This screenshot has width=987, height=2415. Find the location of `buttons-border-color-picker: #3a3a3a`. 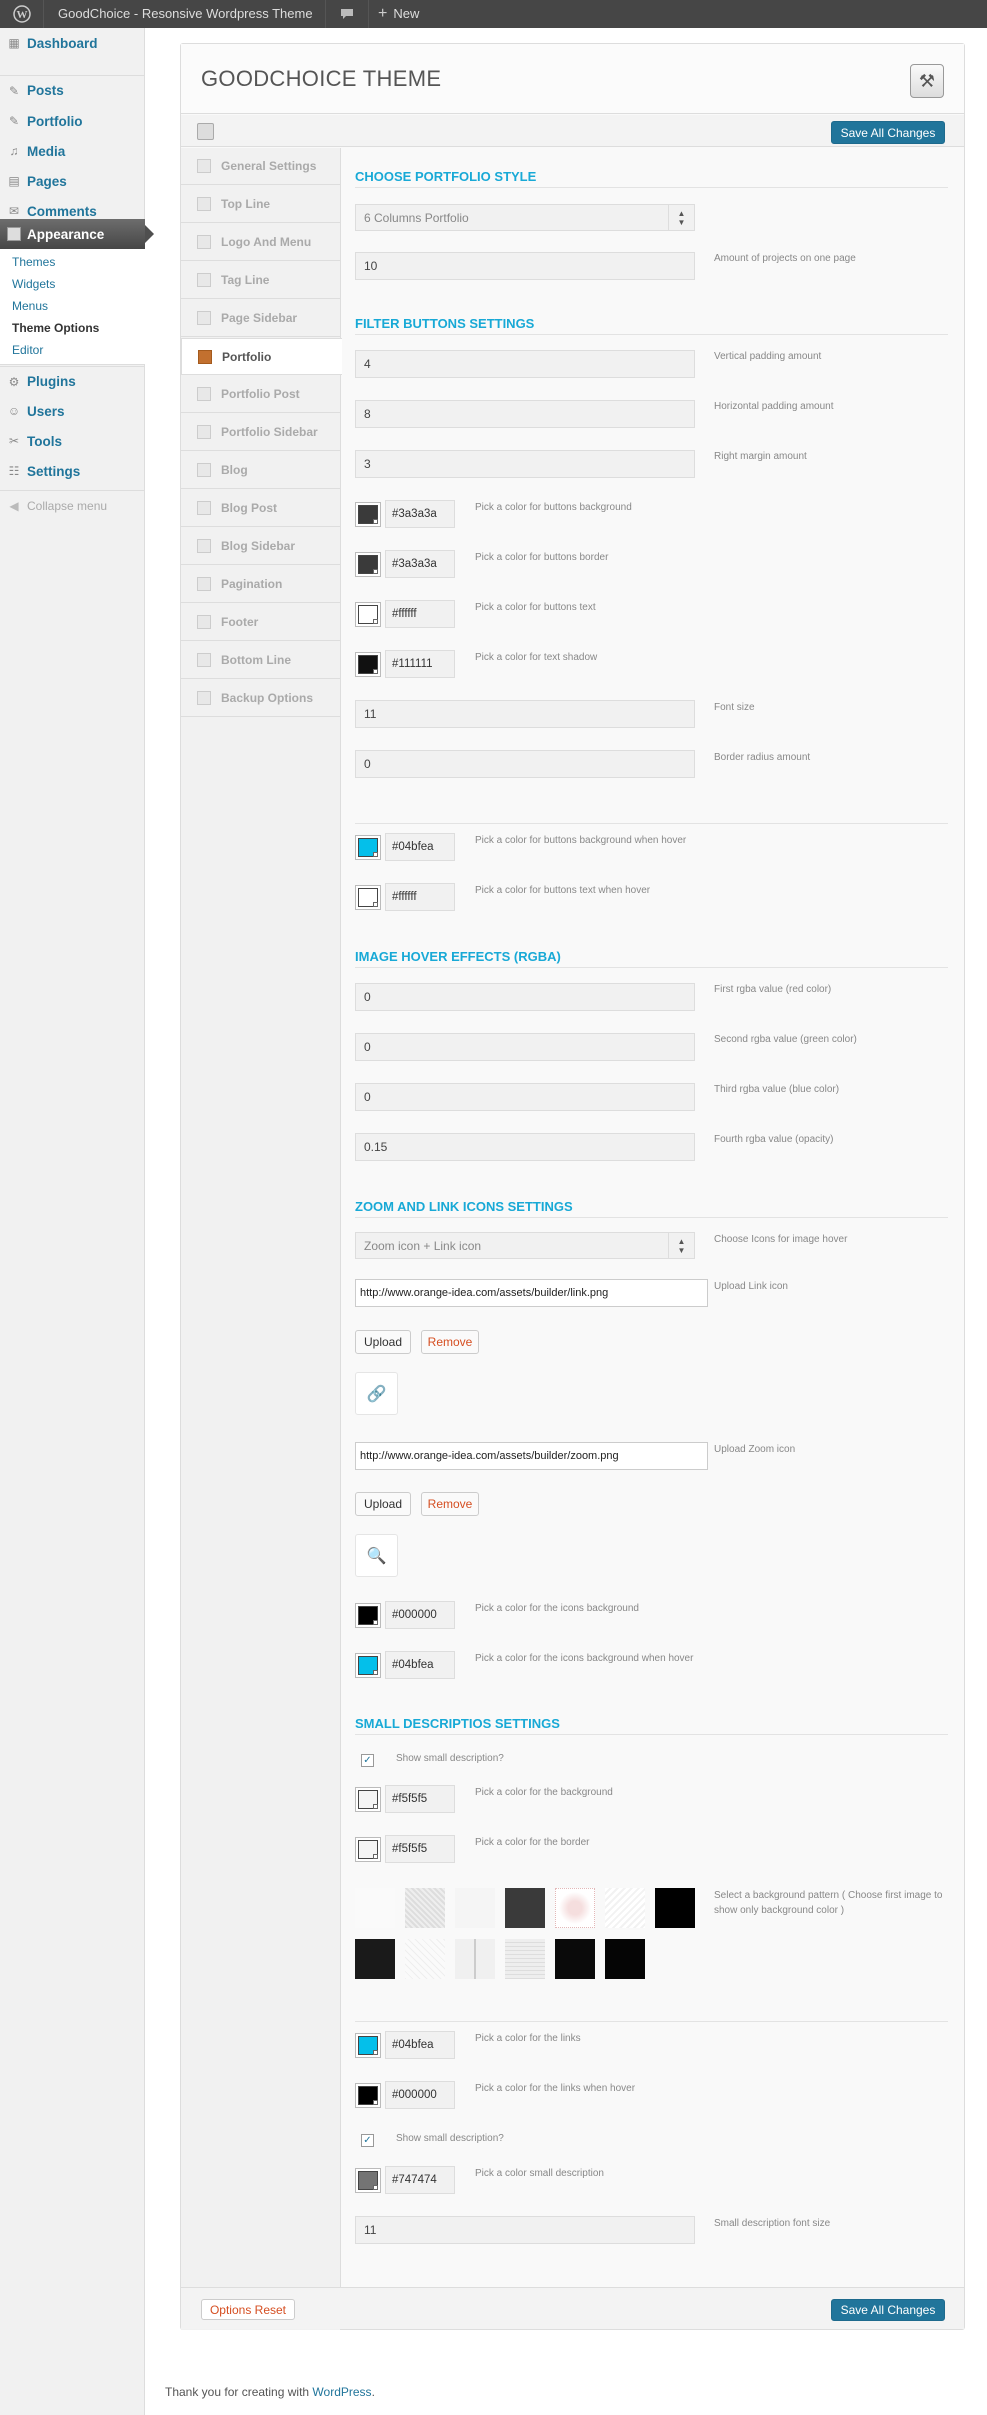

buttons-border-color-picker: #3a3a3a is located at coordinates (406, 564).